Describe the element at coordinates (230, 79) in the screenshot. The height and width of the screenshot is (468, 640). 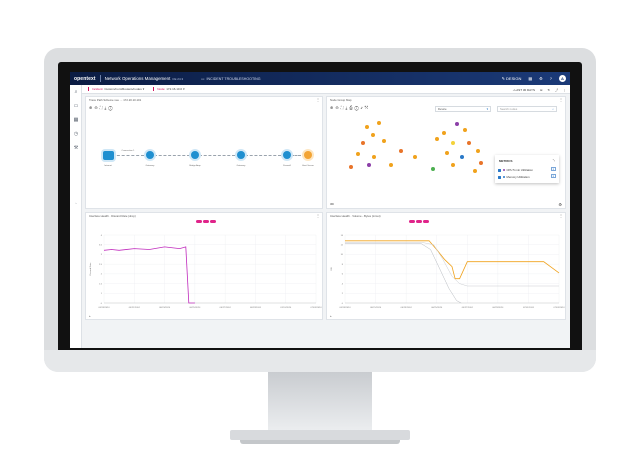
I see `incident-troubleshooting-link: ▭ INCIDENT TROUBLESHOOTING` at that location.